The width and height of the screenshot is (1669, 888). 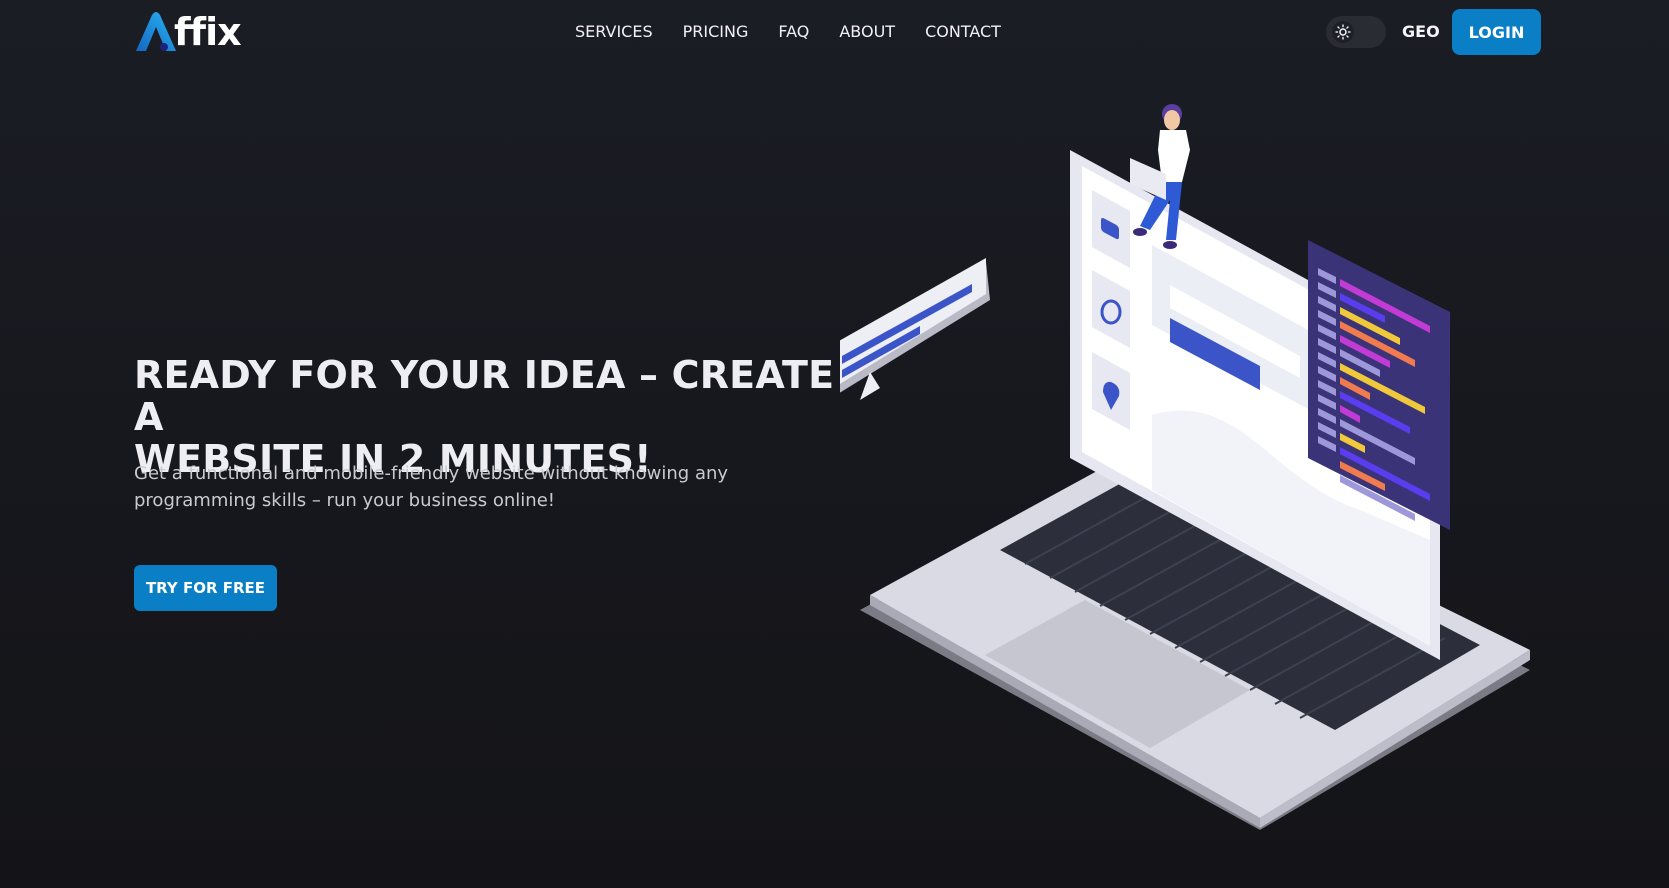 What do you see at coordinates (484, 396) in the screenshot?
I see `hero-title-line1: READY FOR YOUR IDEA – CREATE A` at bounding box center [484, 396].